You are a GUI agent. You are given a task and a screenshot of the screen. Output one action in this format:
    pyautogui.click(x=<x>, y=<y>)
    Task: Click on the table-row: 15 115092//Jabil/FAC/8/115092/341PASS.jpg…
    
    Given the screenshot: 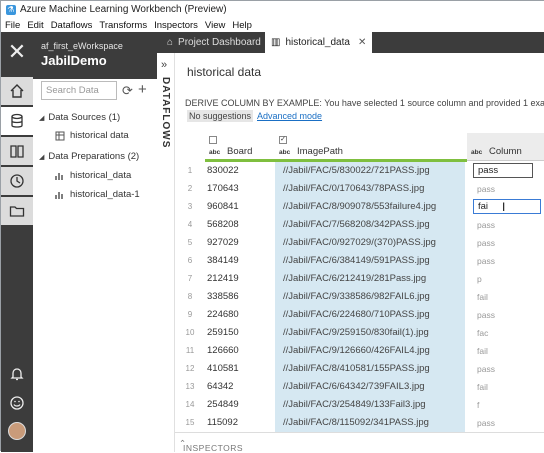 What is the action you would take?
    pyautogui.click(x=359, y=423)
    